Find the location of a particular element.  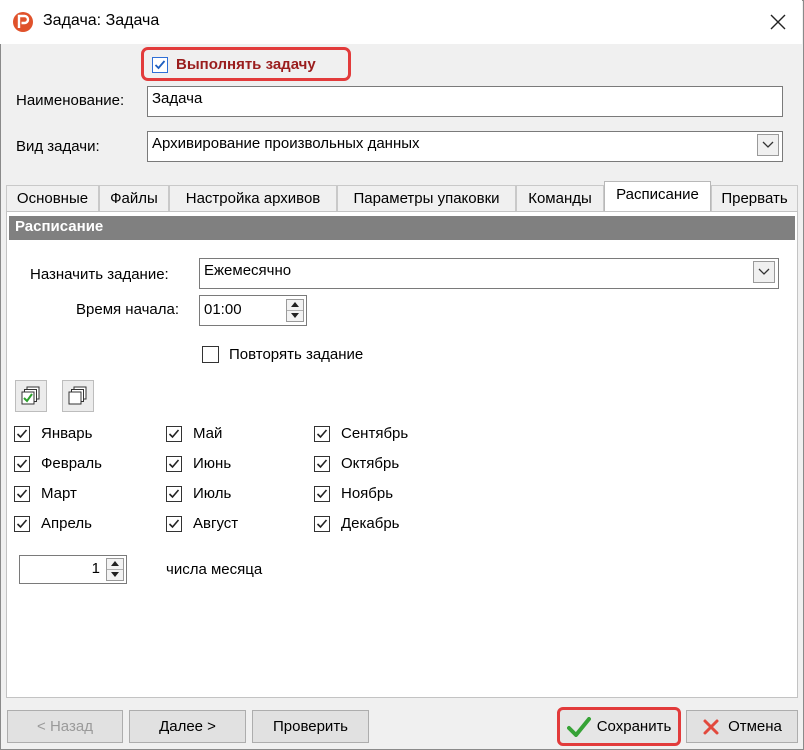

cross-icon is located at coordinates (711, 726).